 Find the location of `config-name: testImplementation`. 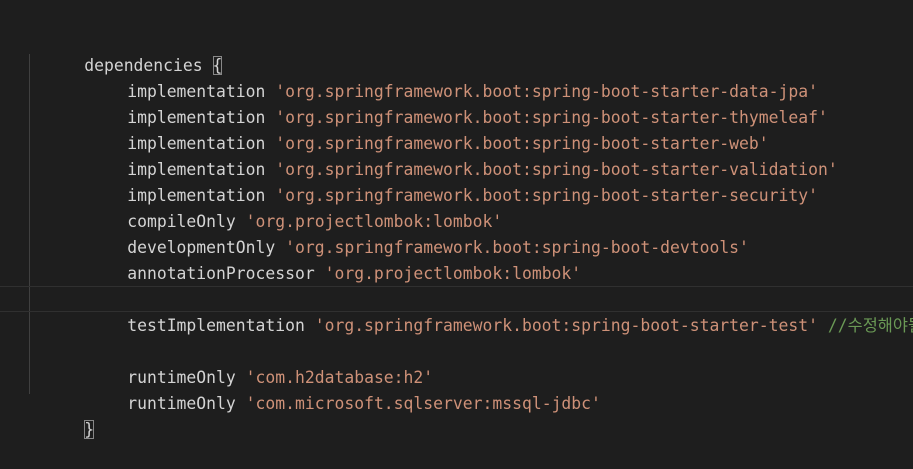

config-name: testImplementation is located at coordinates (216, 325).